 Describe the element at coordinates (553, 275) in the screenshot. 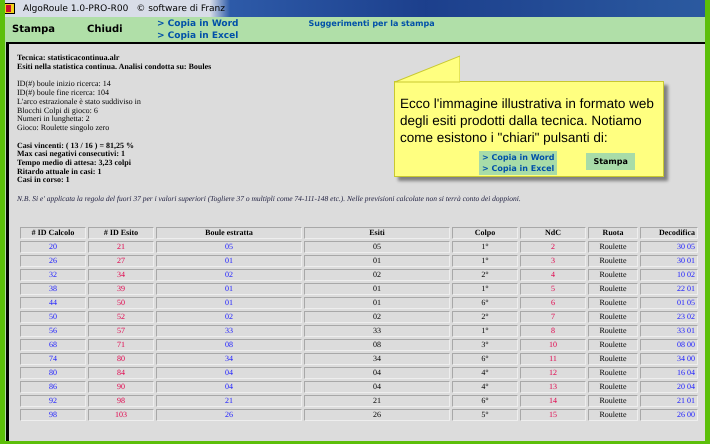

I see `table-cell: 4` at that location.